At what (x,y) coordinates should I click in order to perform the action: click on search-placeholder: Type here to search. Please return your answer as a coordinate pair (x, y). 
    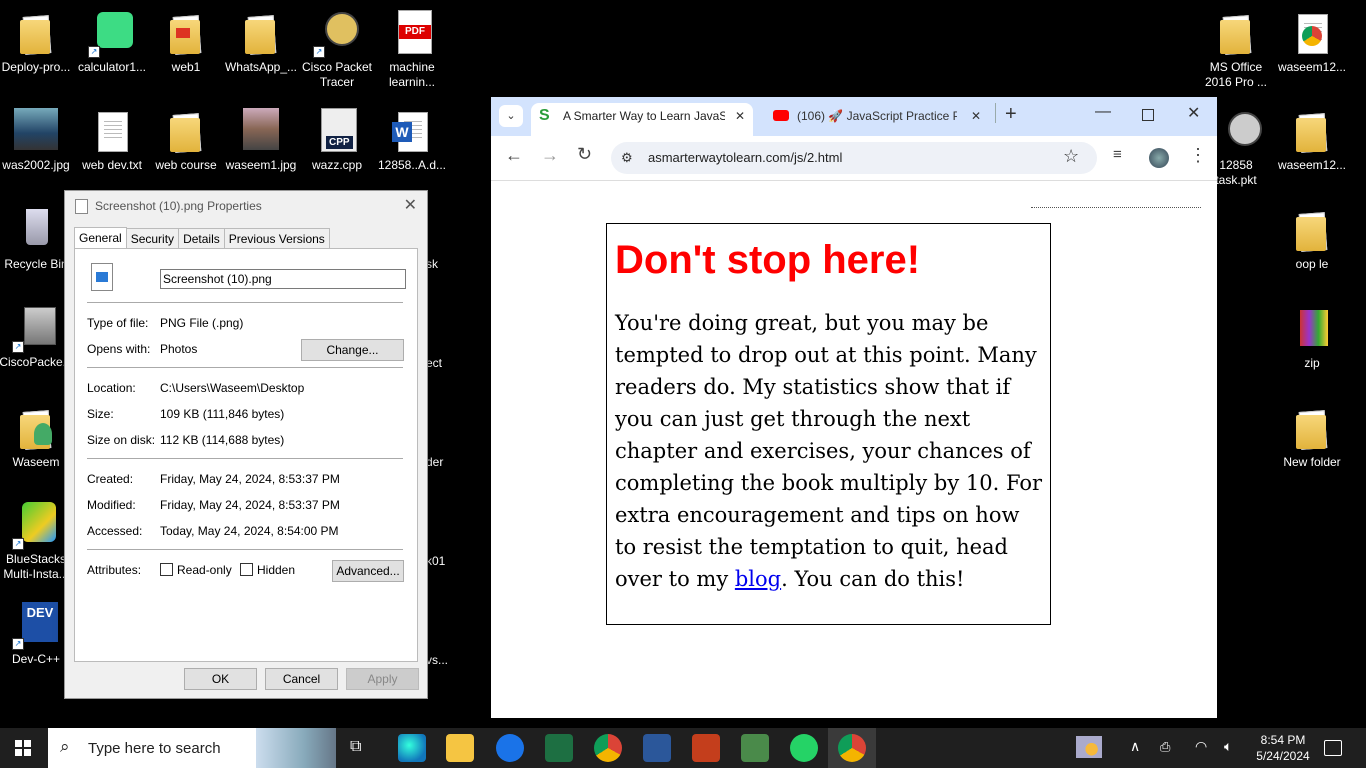
    Looking at the image, I should click on (154, 748).